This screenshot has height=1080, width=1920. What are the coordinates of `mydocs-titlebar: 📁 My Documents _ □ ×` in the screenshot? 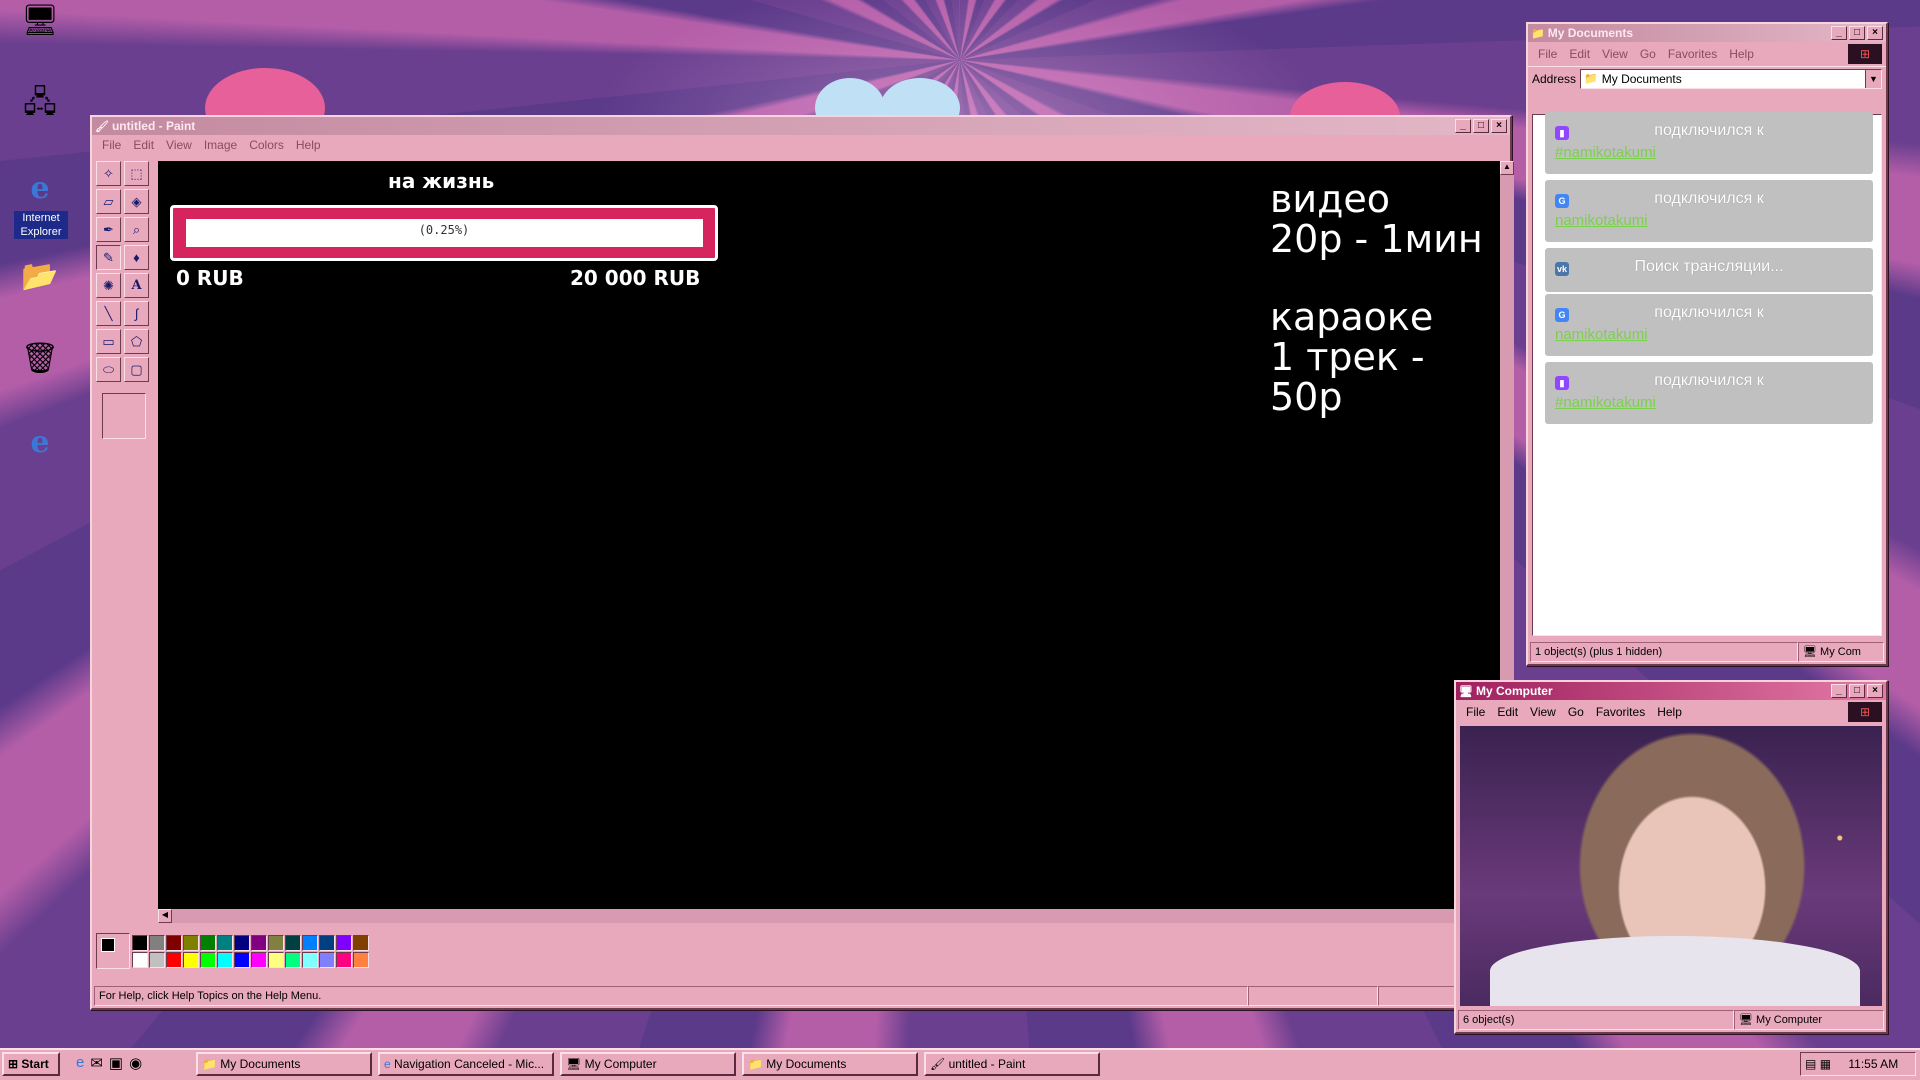 It's located at (1707, 33).